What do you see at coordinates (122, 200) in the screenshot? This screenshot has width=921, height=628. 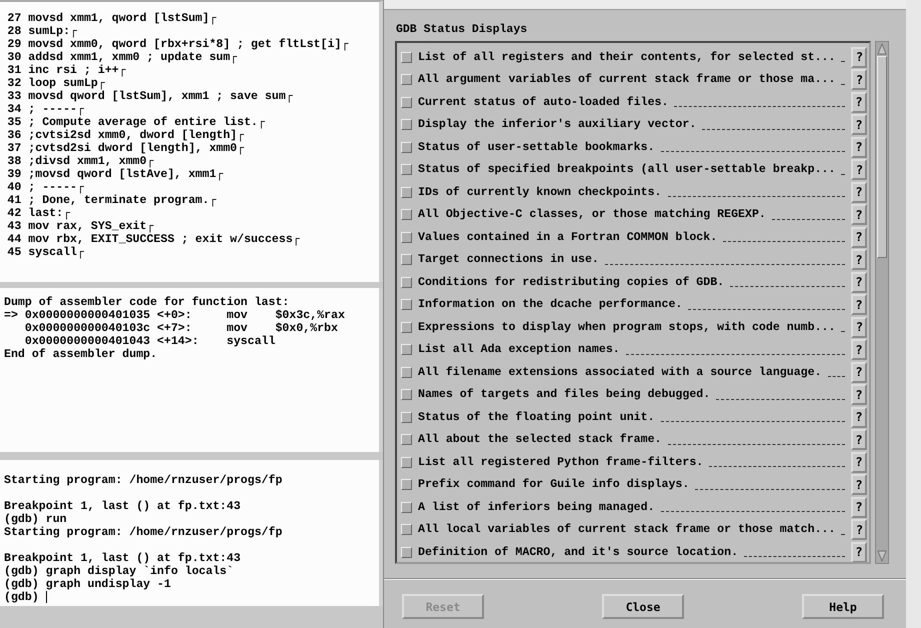 I see `code-line: ; Done, terminate program.┌` at bounding box center [122, 200].